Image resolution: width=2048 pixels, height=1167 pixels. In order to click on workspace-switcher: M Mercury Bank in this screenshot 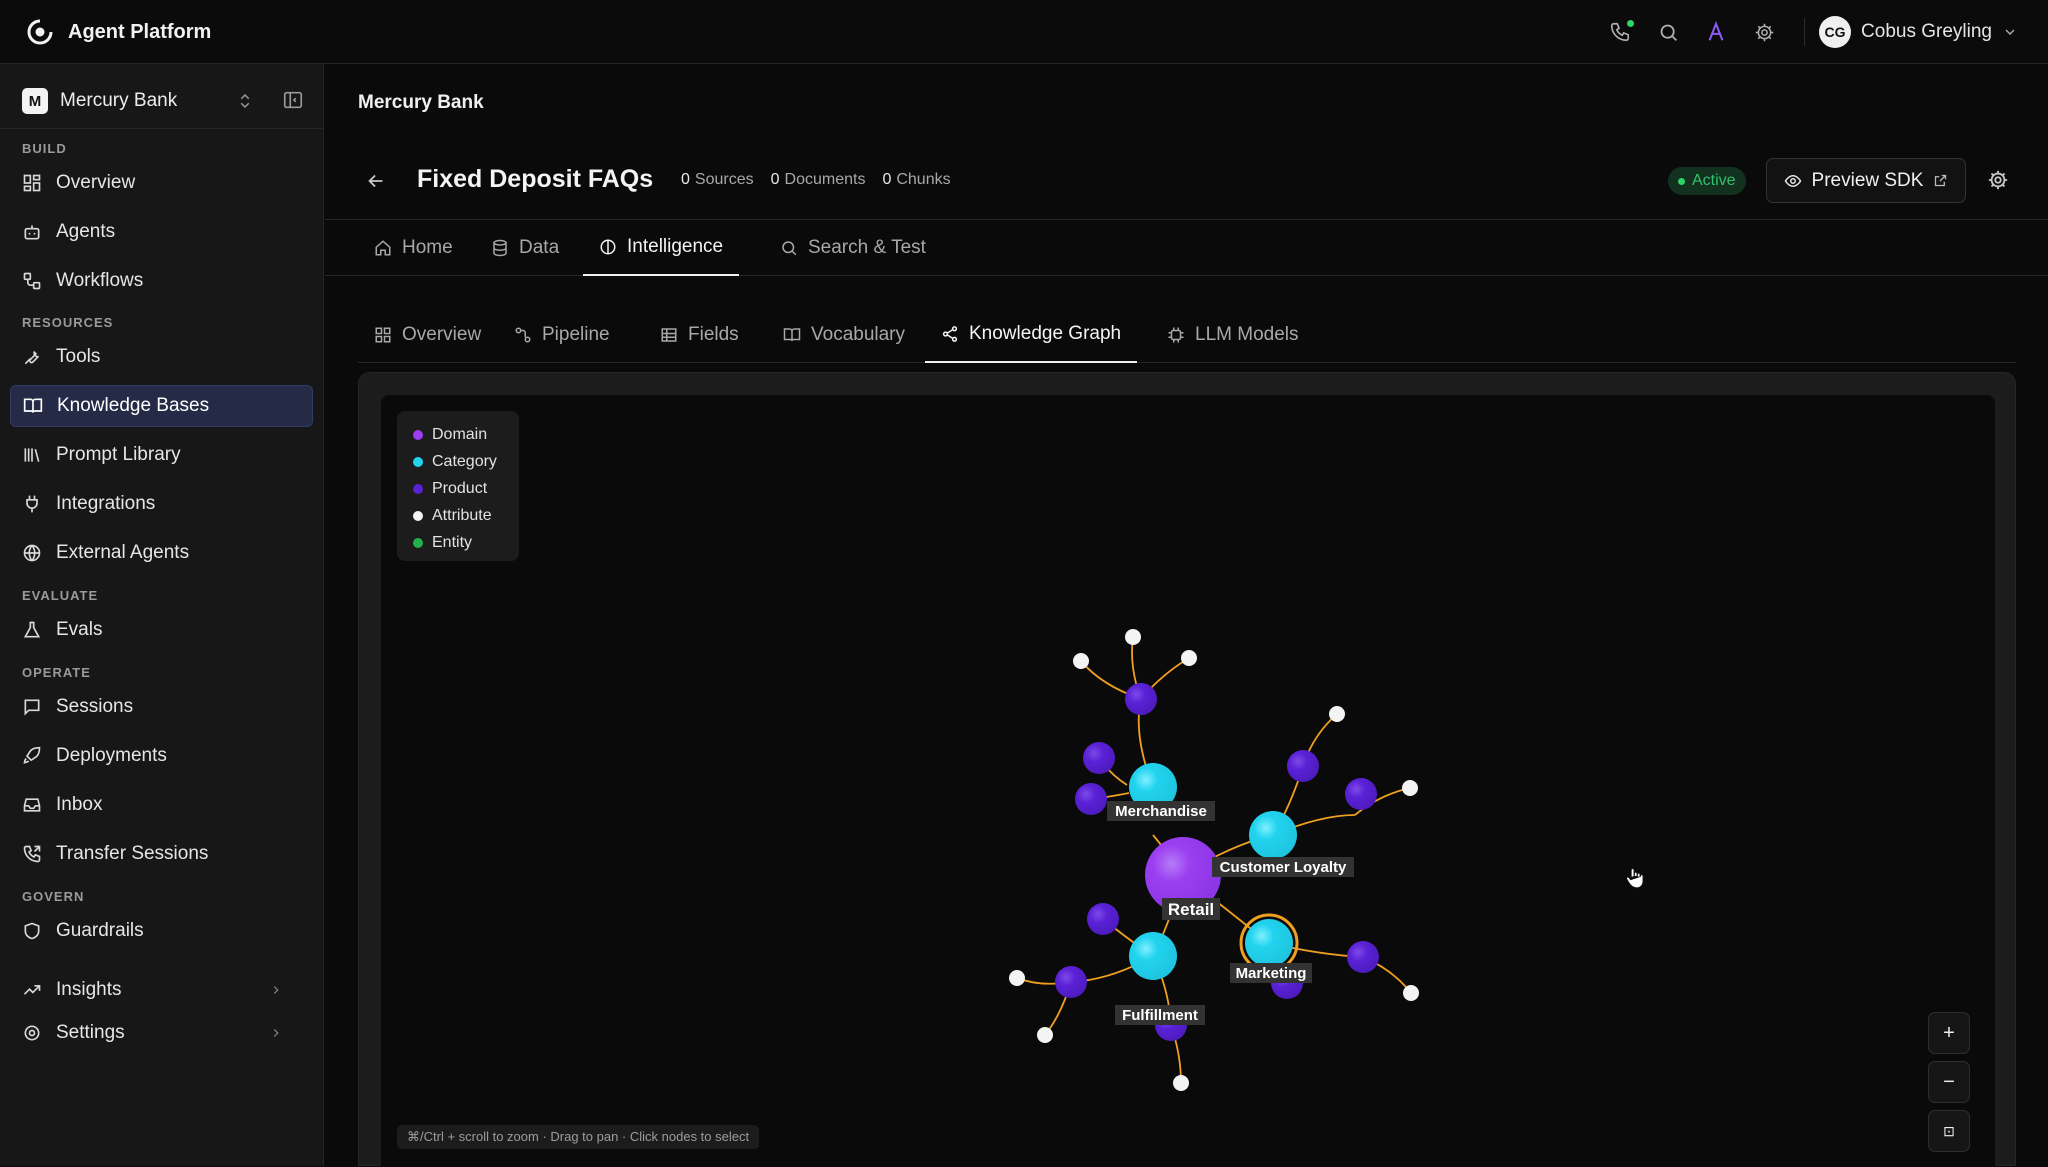, I will do `click(164, 101)`.